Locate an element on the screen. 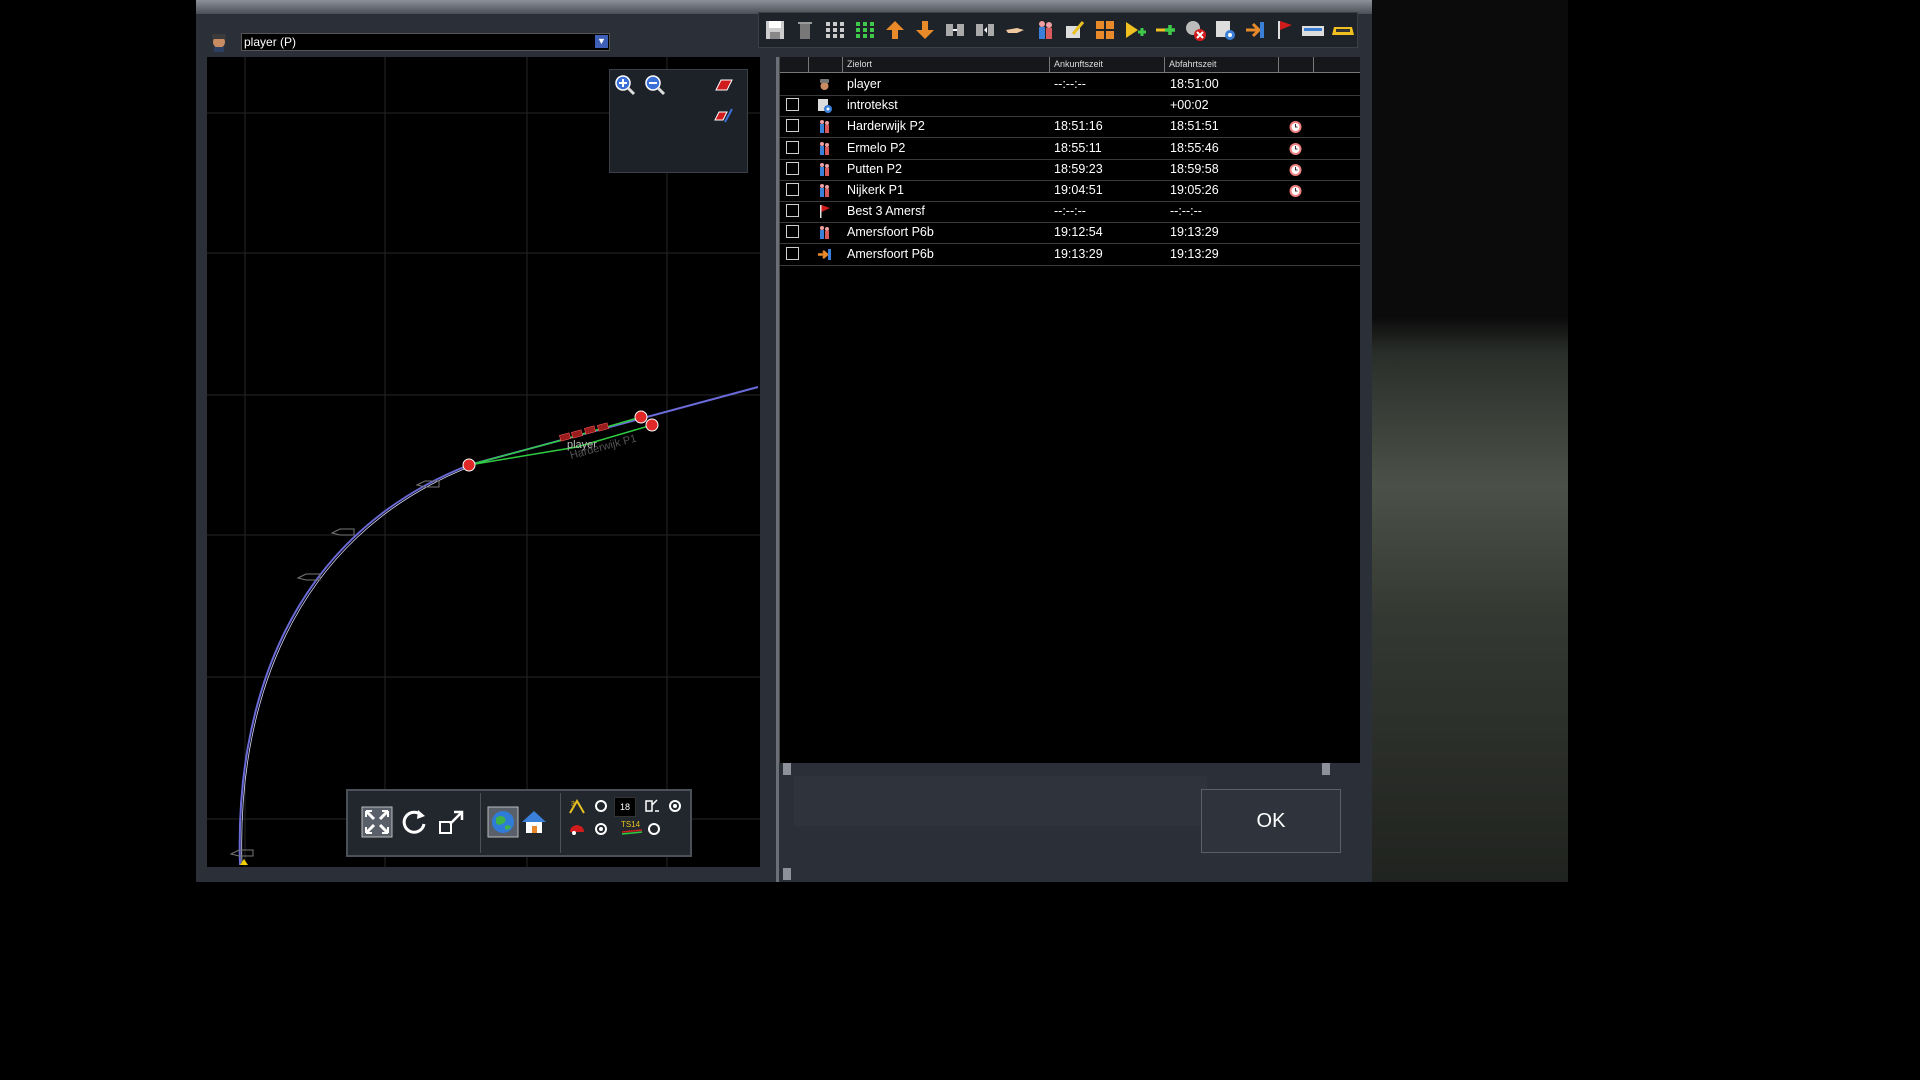 The width and height of the screenshot is (1920, 1080). speed-icon: 3 is located at coordinates (577, 806).